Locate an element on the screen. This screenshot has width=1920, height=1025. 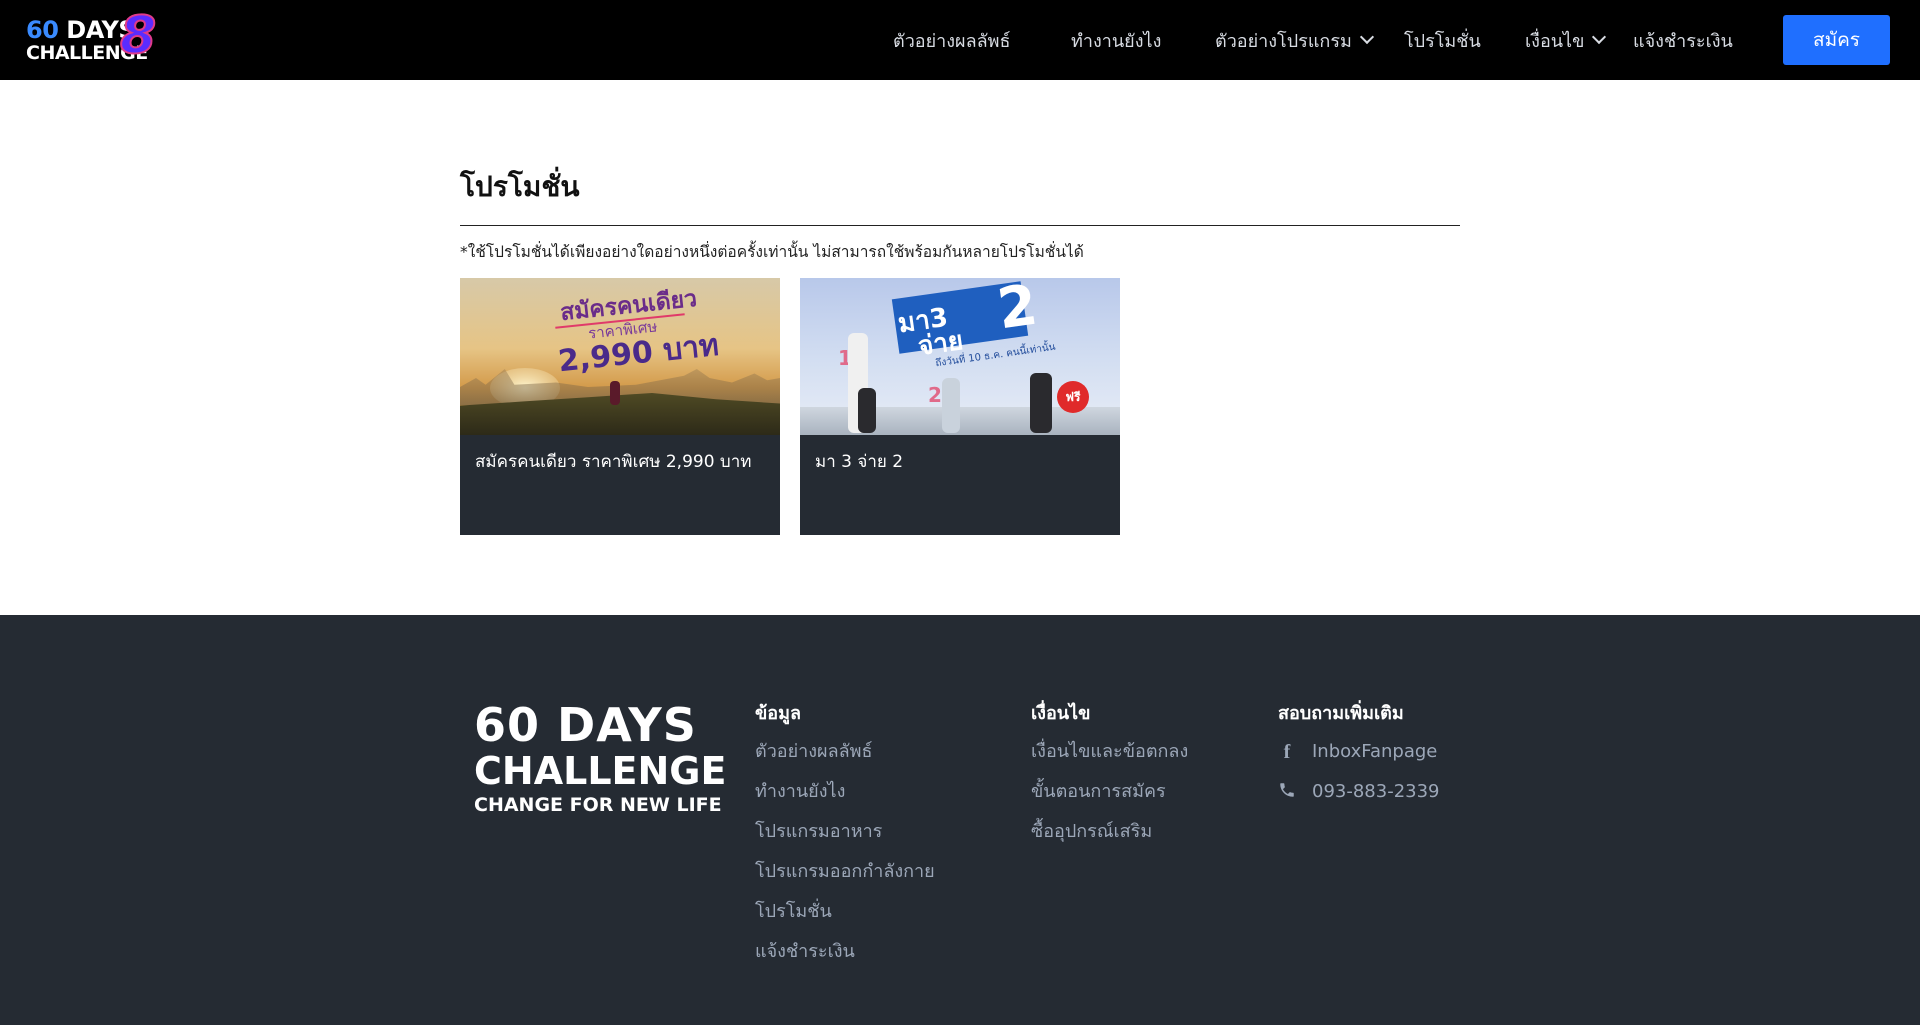
logo-number: 8 is located at coordinates (138, 36).